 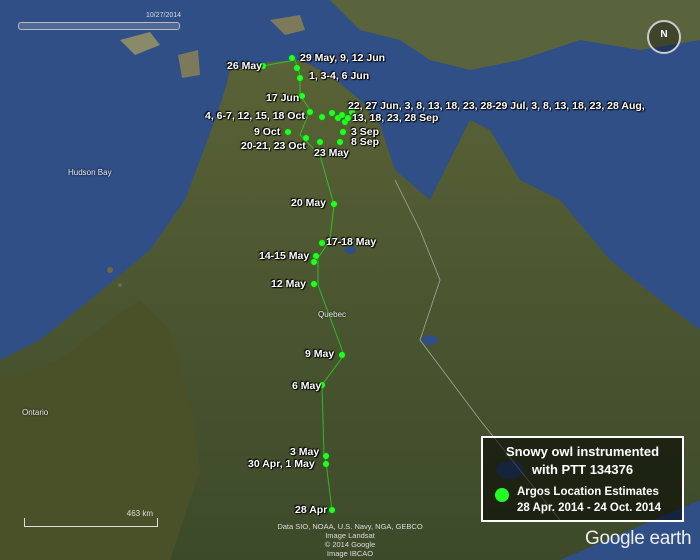 What do you see at coordinates (365, 142) in the screenshot?
I see `date-label: 8 Sep` at bounding box center [365, 142].